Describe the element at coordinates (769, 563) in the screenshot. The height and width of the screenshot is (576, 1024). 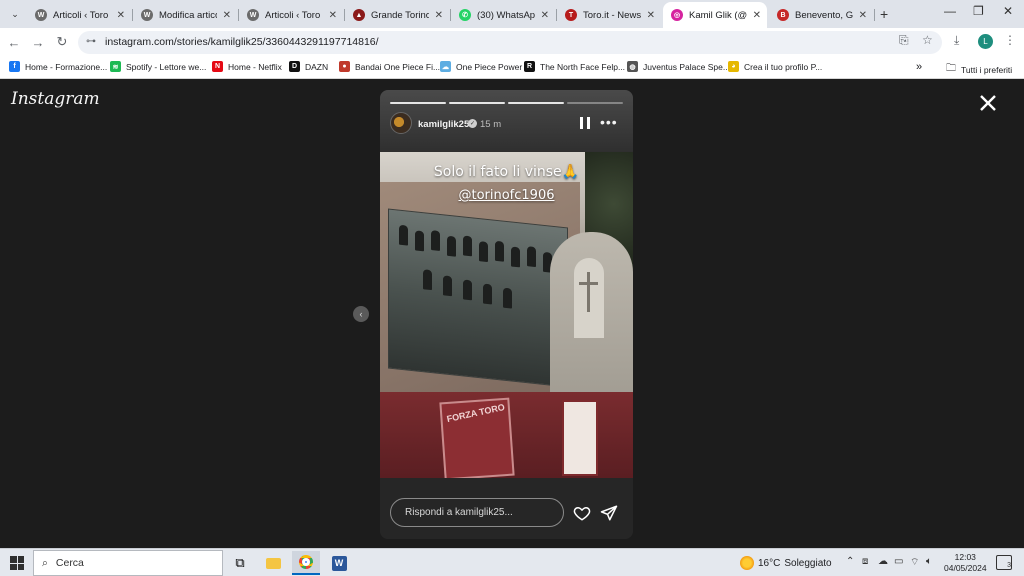
I see `weather-temp: 16°C` at that location.